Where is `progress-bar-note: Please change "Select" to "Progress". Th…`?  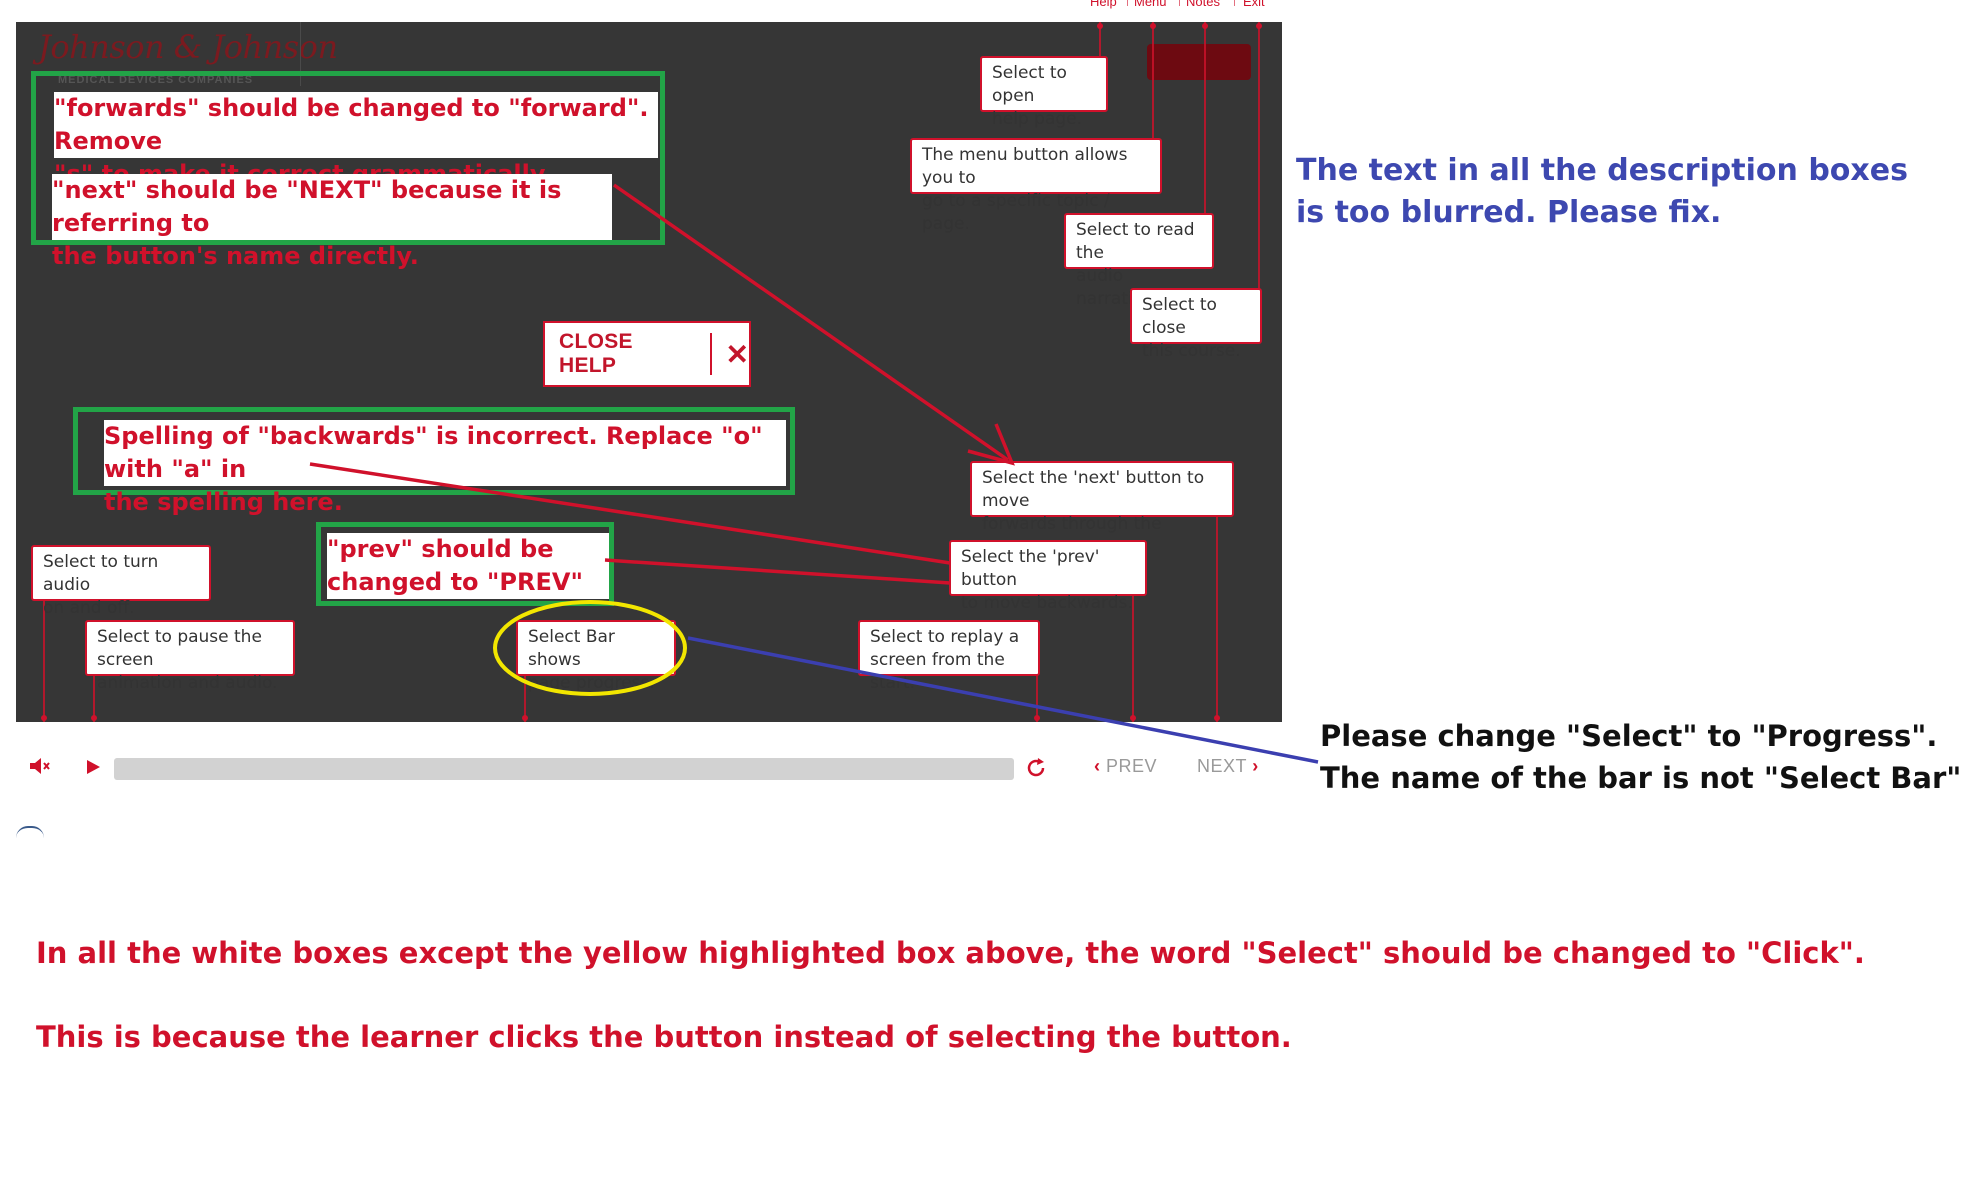
progress-bar-note: Please change "Select" to "Progress". Th… is located at coordinates (1641, 757).